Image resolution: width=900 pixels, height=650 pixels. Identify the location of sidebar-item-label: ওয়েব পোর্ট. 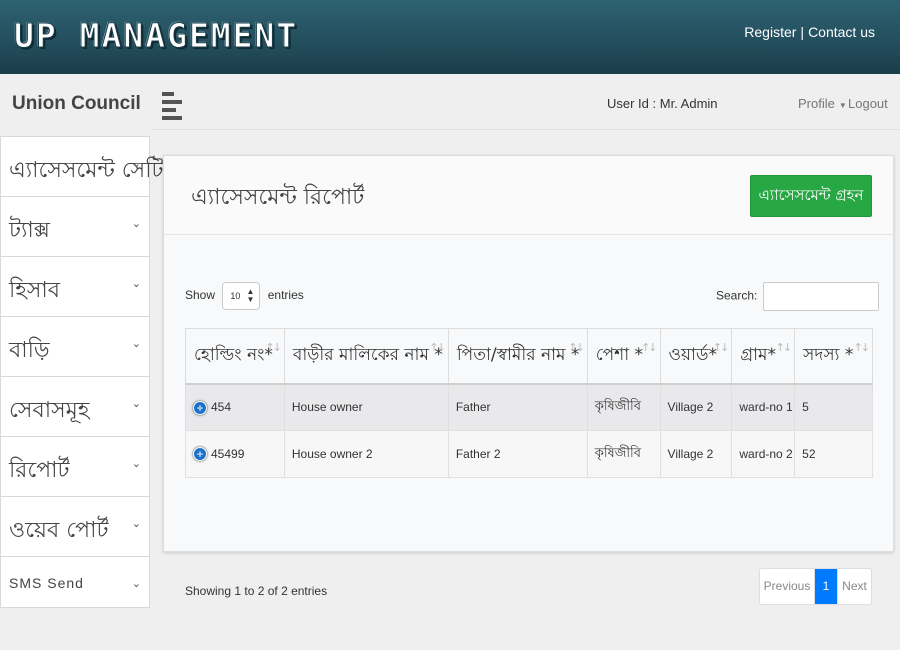
(59, 530).